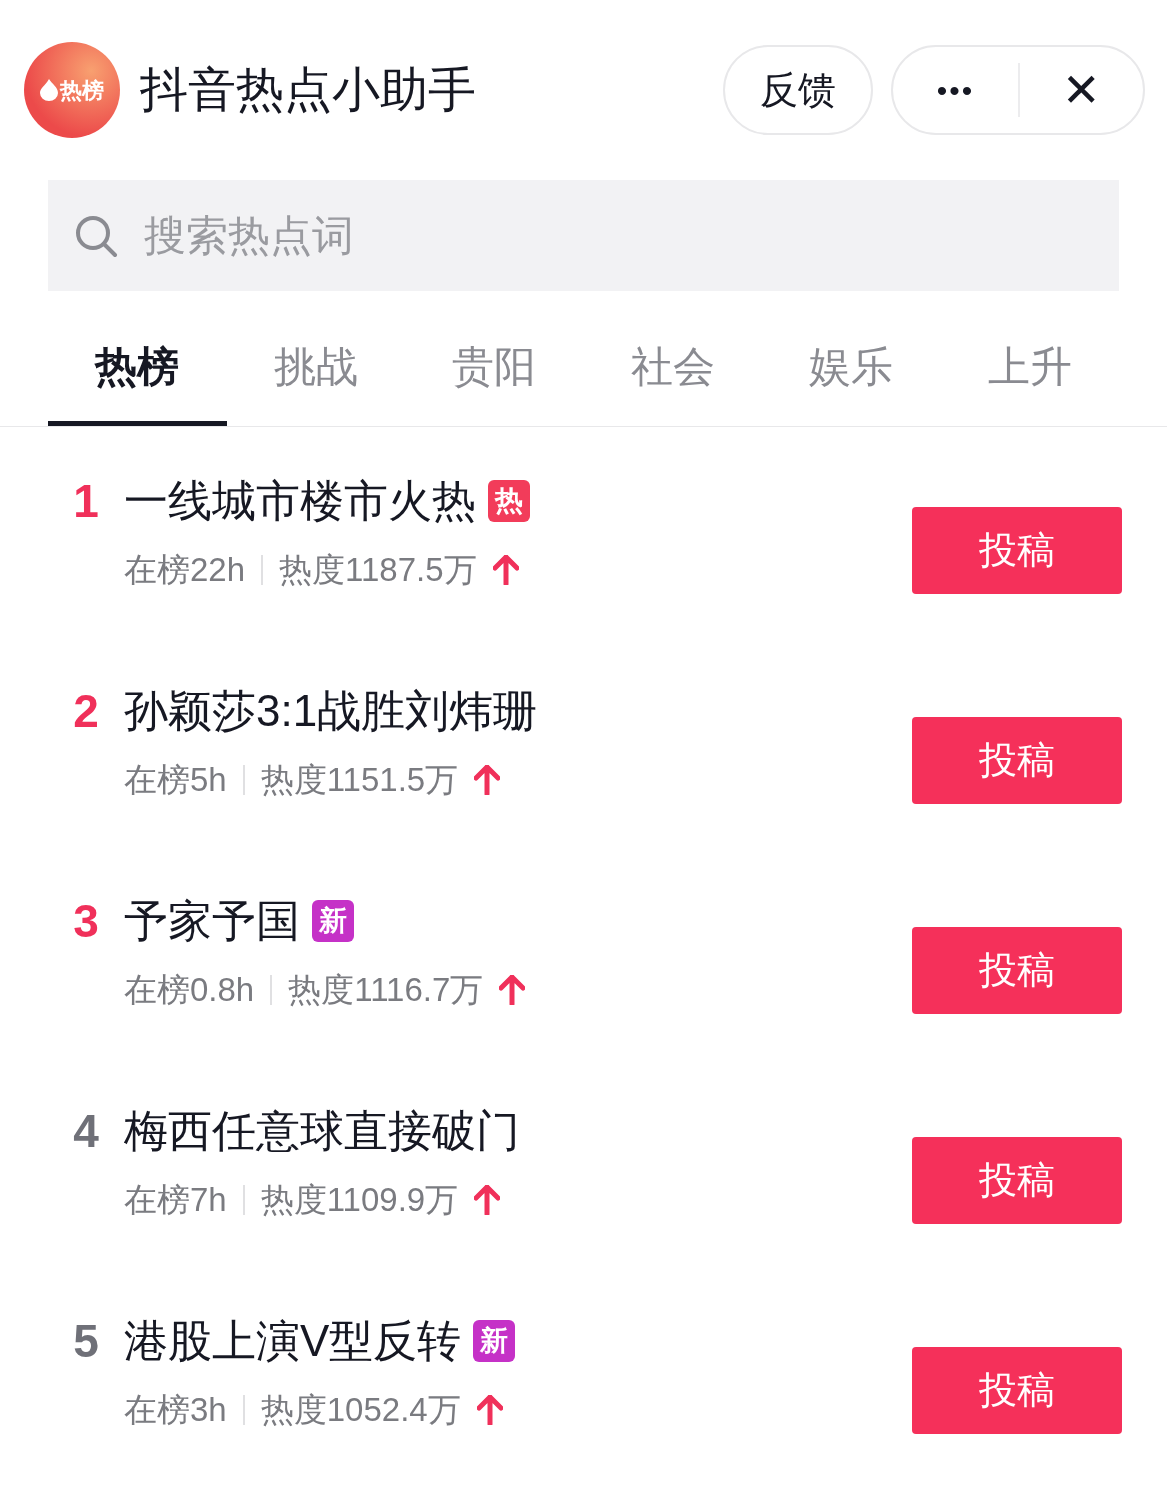 The width and height of the screenshot is (1167, 1509). I want to click on duration-text: 在榜7h, so click(175, 1200).